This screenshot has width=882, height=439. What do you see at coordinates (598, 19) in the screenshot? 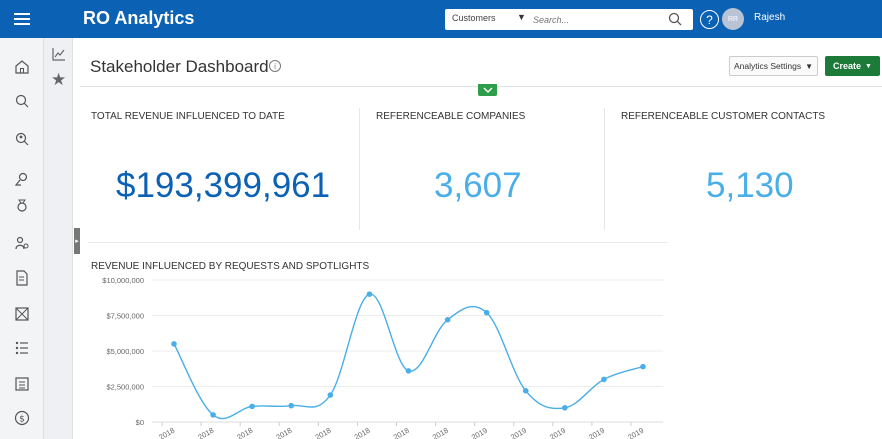
I see `search-input` at bounding box center [598, 19].